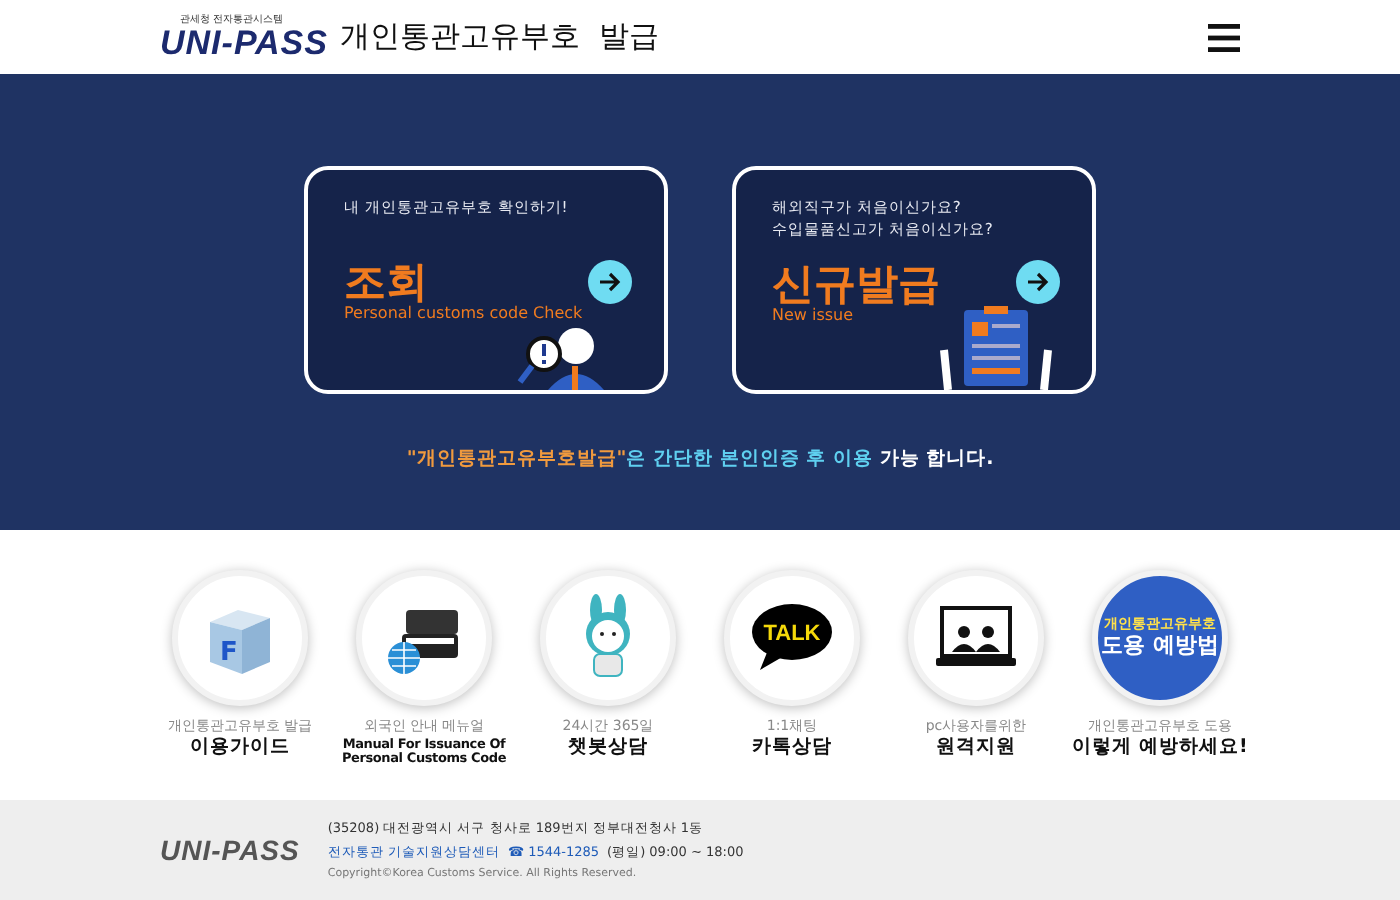 The image size is (1400, 900). I want to click on service-link: 이용가이드, so click(240, 749).